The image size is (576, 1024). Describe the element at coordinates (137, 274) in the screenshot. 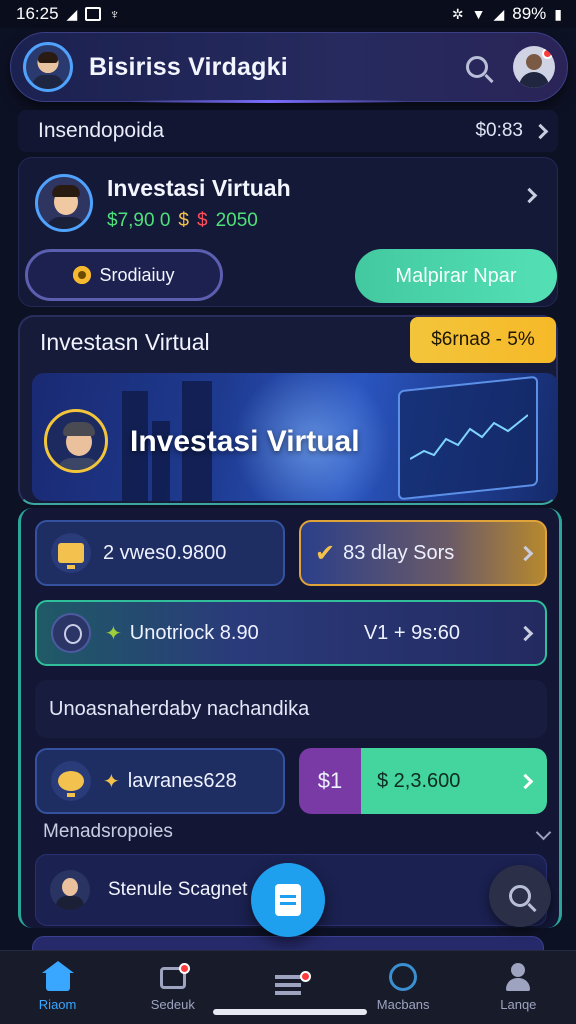

I see `secondary-button-label: Srodiaiuy` at that location.